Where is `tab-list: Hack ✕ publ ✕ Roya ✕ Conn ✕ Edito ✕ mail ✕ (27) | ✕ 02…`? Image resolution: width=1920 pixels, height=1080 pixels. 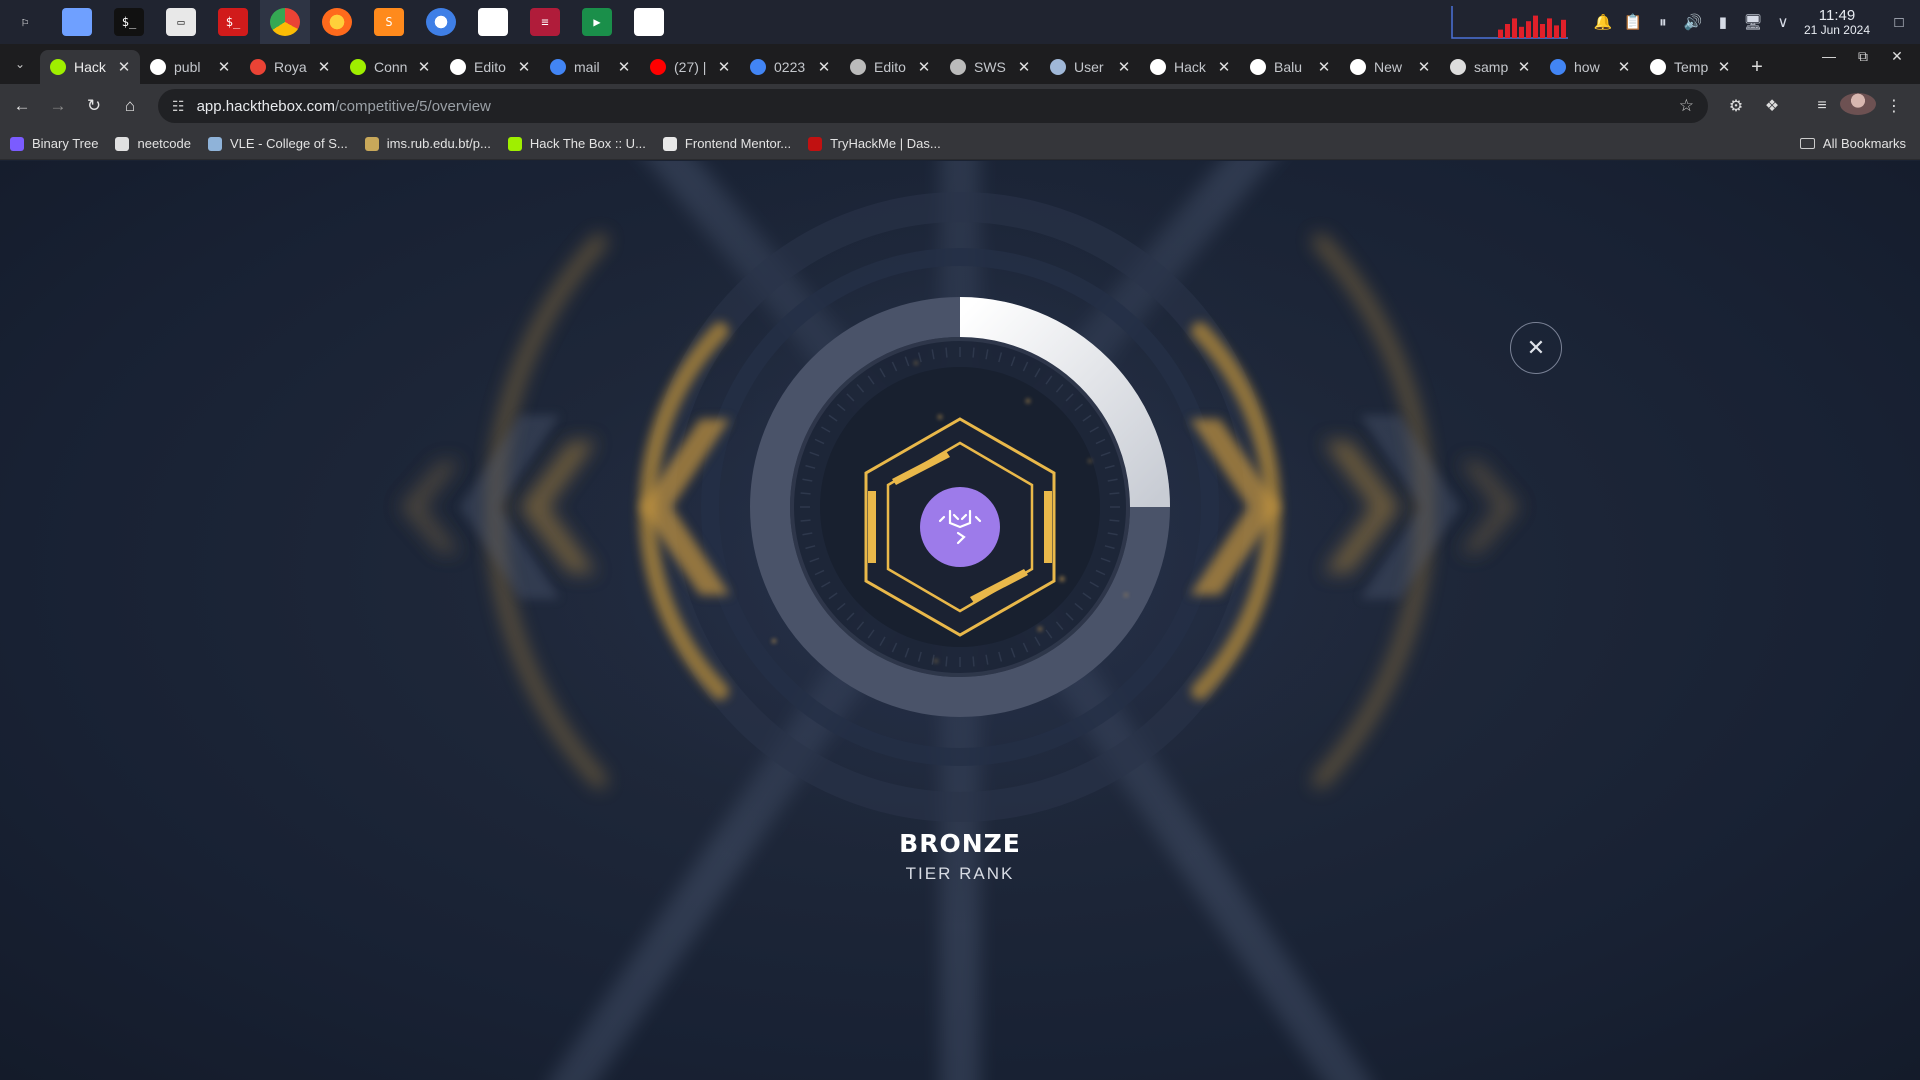 tab-list: Hack ✕ publ ✕ Roya ✕ Conn ✕ Edito ✕ mail ✕ (27) | ✕ 02… is located at coordinates (890, 67).